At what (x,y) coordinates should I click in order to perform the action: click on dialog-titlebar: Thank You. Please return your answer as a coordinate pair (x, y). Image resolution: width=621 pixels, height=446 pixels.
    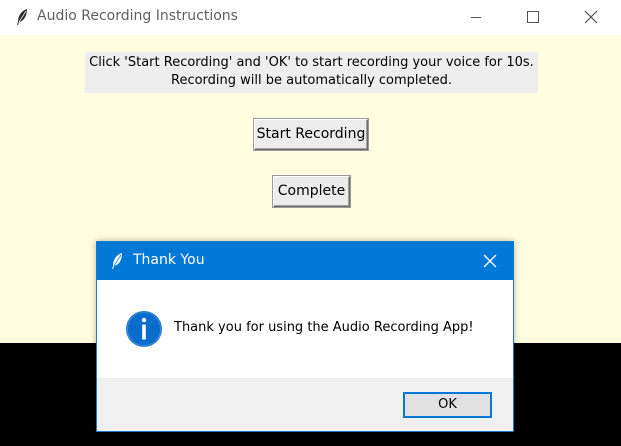
    Looking at the image, I should click on (305, 261).